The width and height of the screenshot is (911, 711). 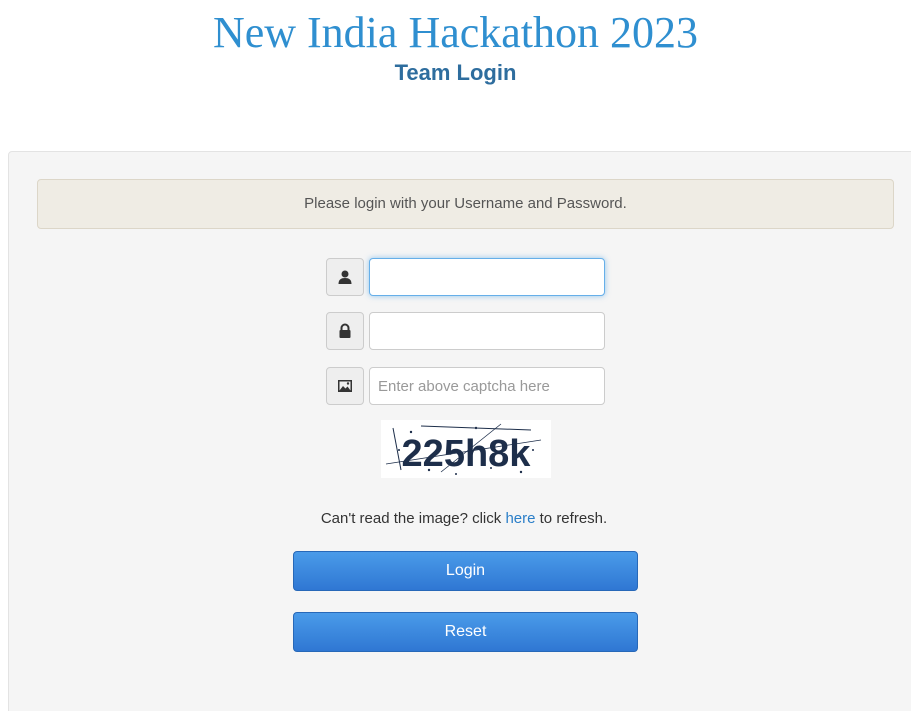 I want to click on refresh-suffix: to refresh., so click(x=571, y=518).